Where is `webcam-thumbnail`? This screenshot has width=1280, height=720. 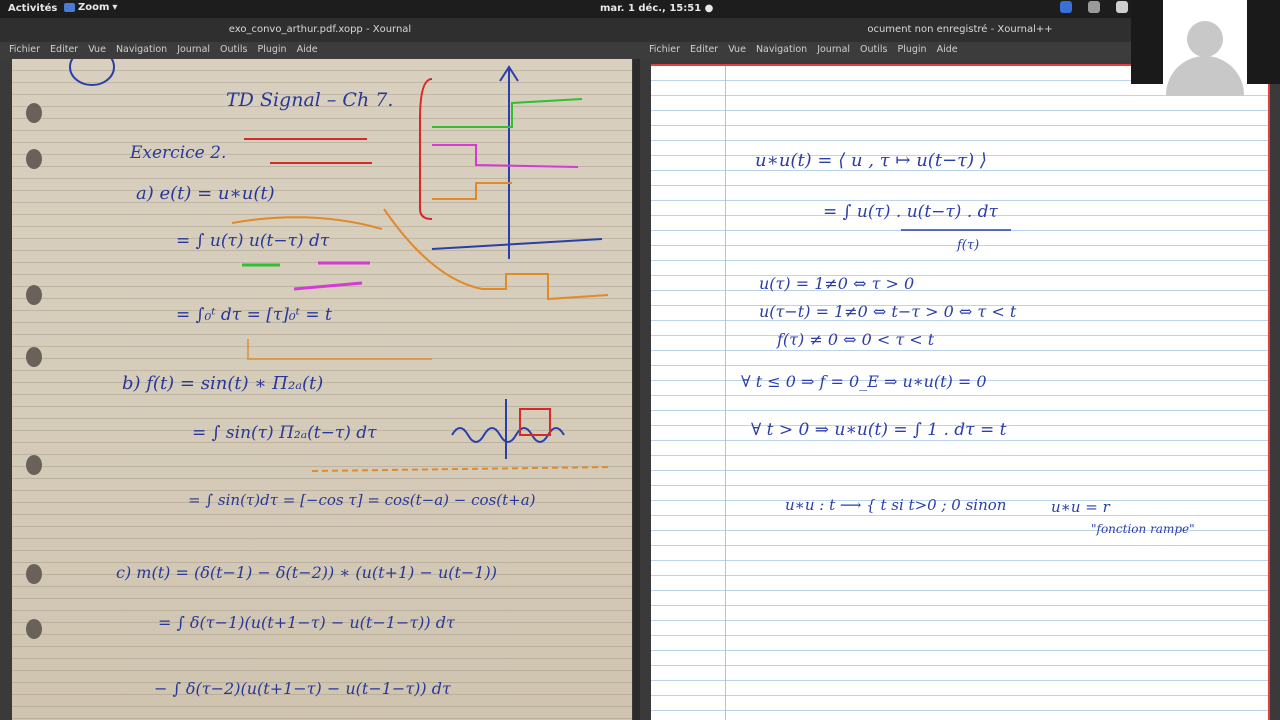 webcam-thumbnail is located at coordinates (1205, 48).